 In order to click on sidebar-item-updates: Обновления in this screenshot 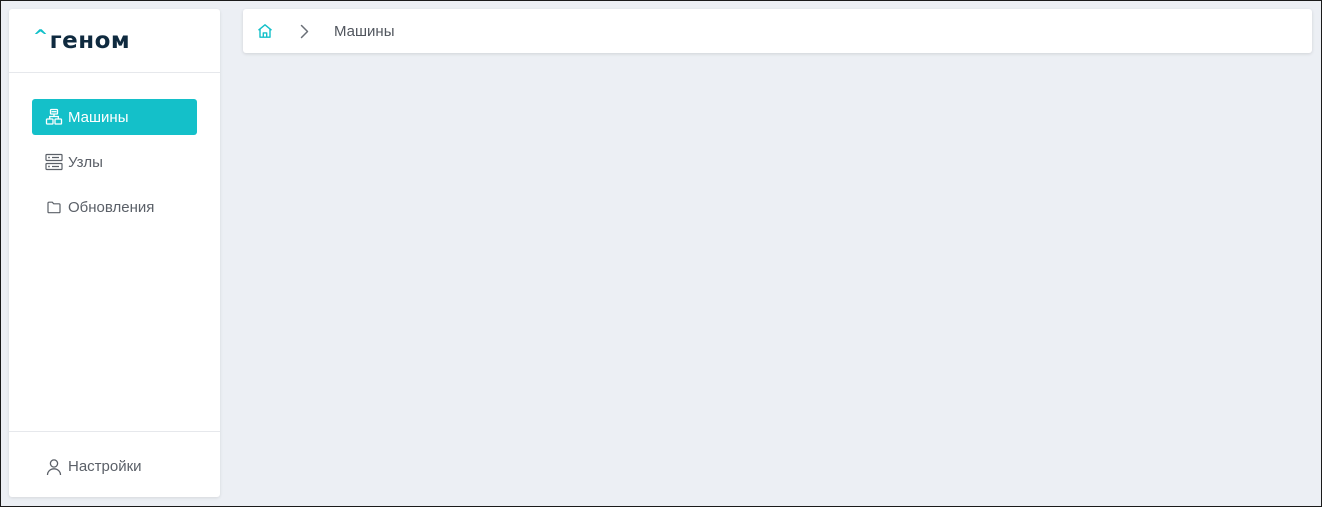, I will do `click(114, 207)`.